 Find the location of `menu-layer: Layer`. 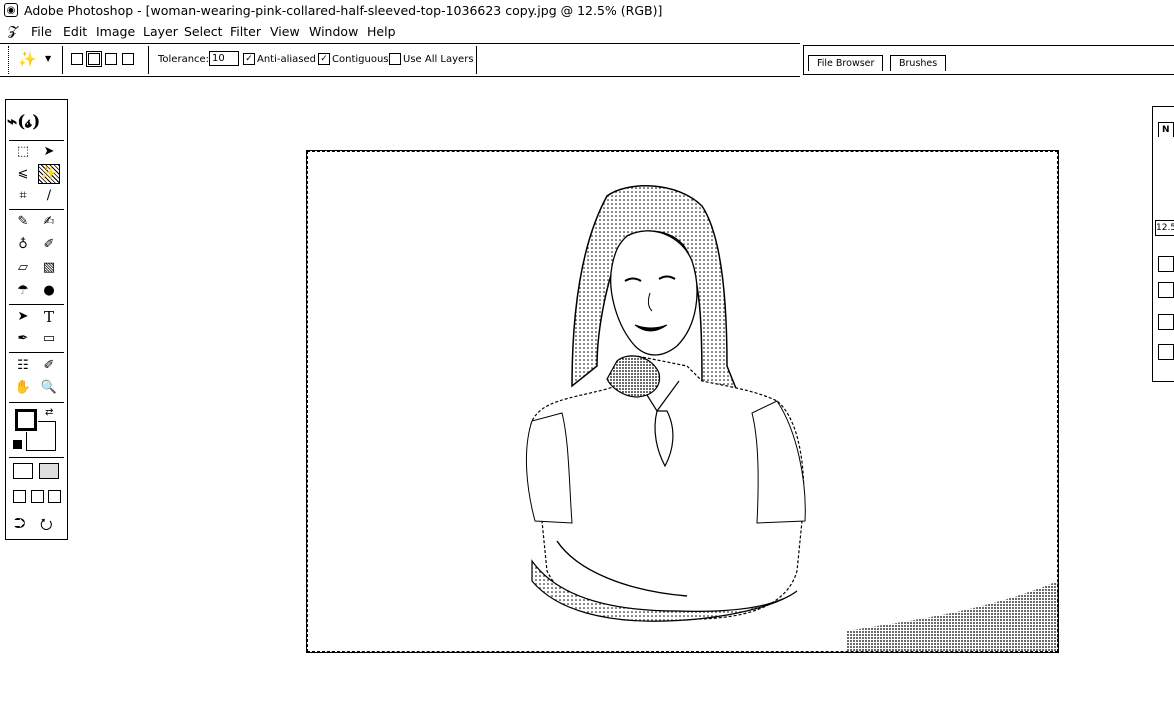

menu-layer: Layer is located at coordinates (160, 31).